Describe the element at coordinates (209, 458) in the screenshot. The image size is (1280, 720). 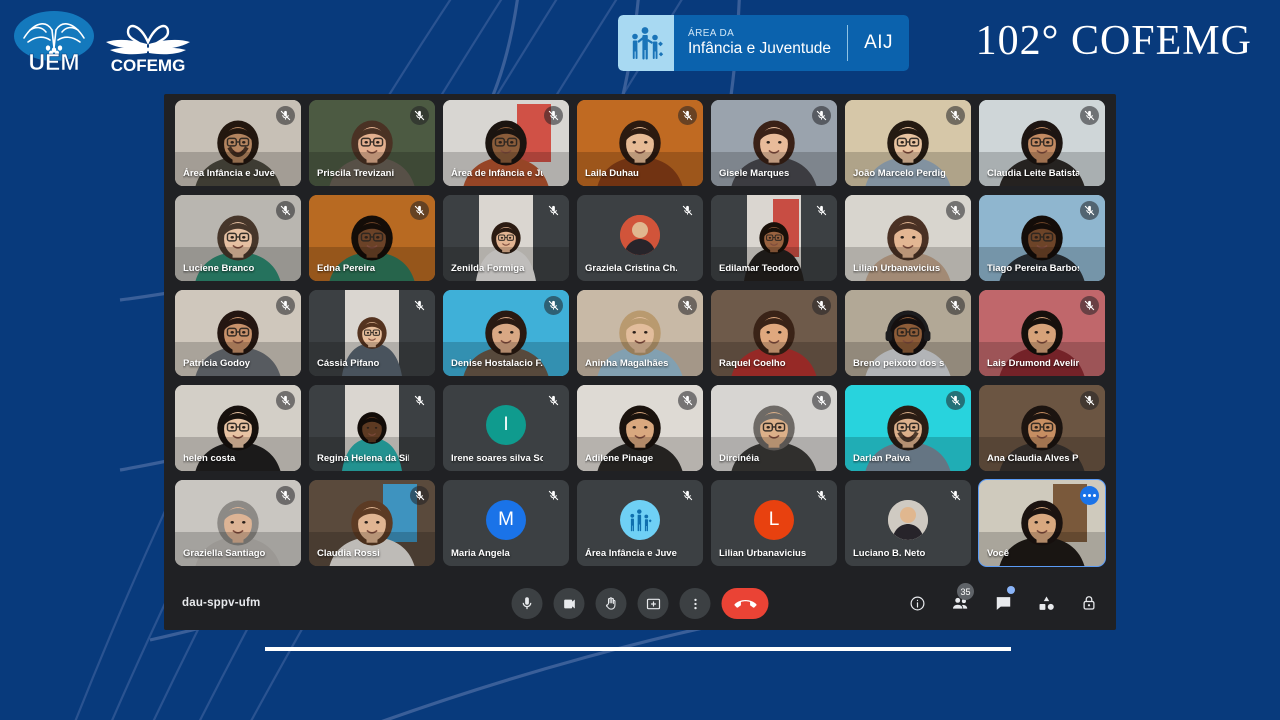
I see `participant-name: helen costa` at that location.